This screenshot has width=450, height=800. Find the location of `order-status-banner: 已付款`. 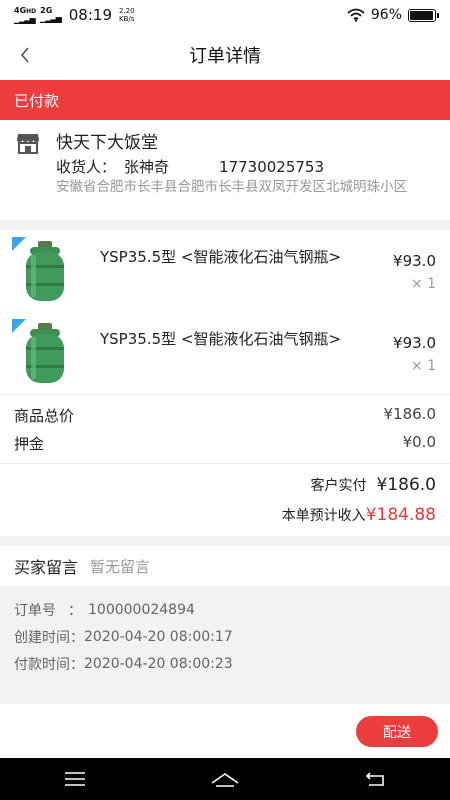

order-status-banner: 已付款 is located at coordinates (225, 100).